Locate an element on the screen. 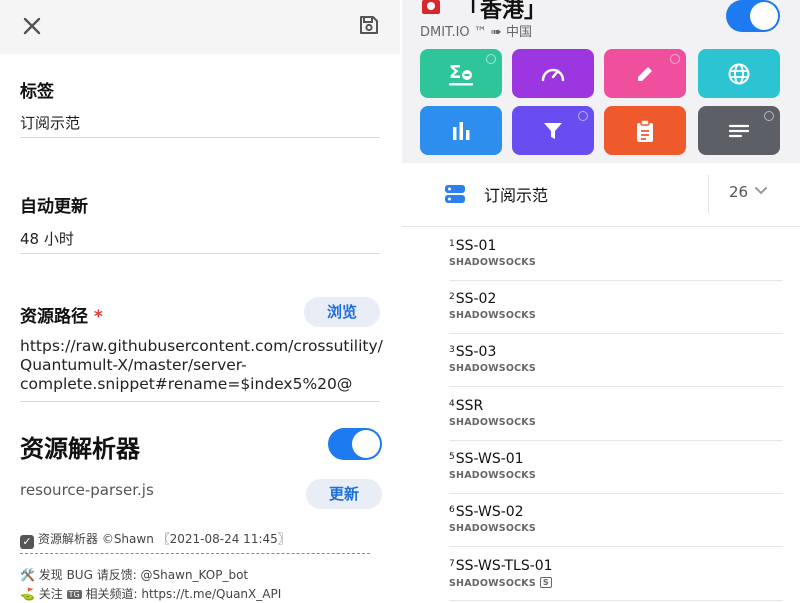  server-index: 2 is located at coordinates (452, 297).